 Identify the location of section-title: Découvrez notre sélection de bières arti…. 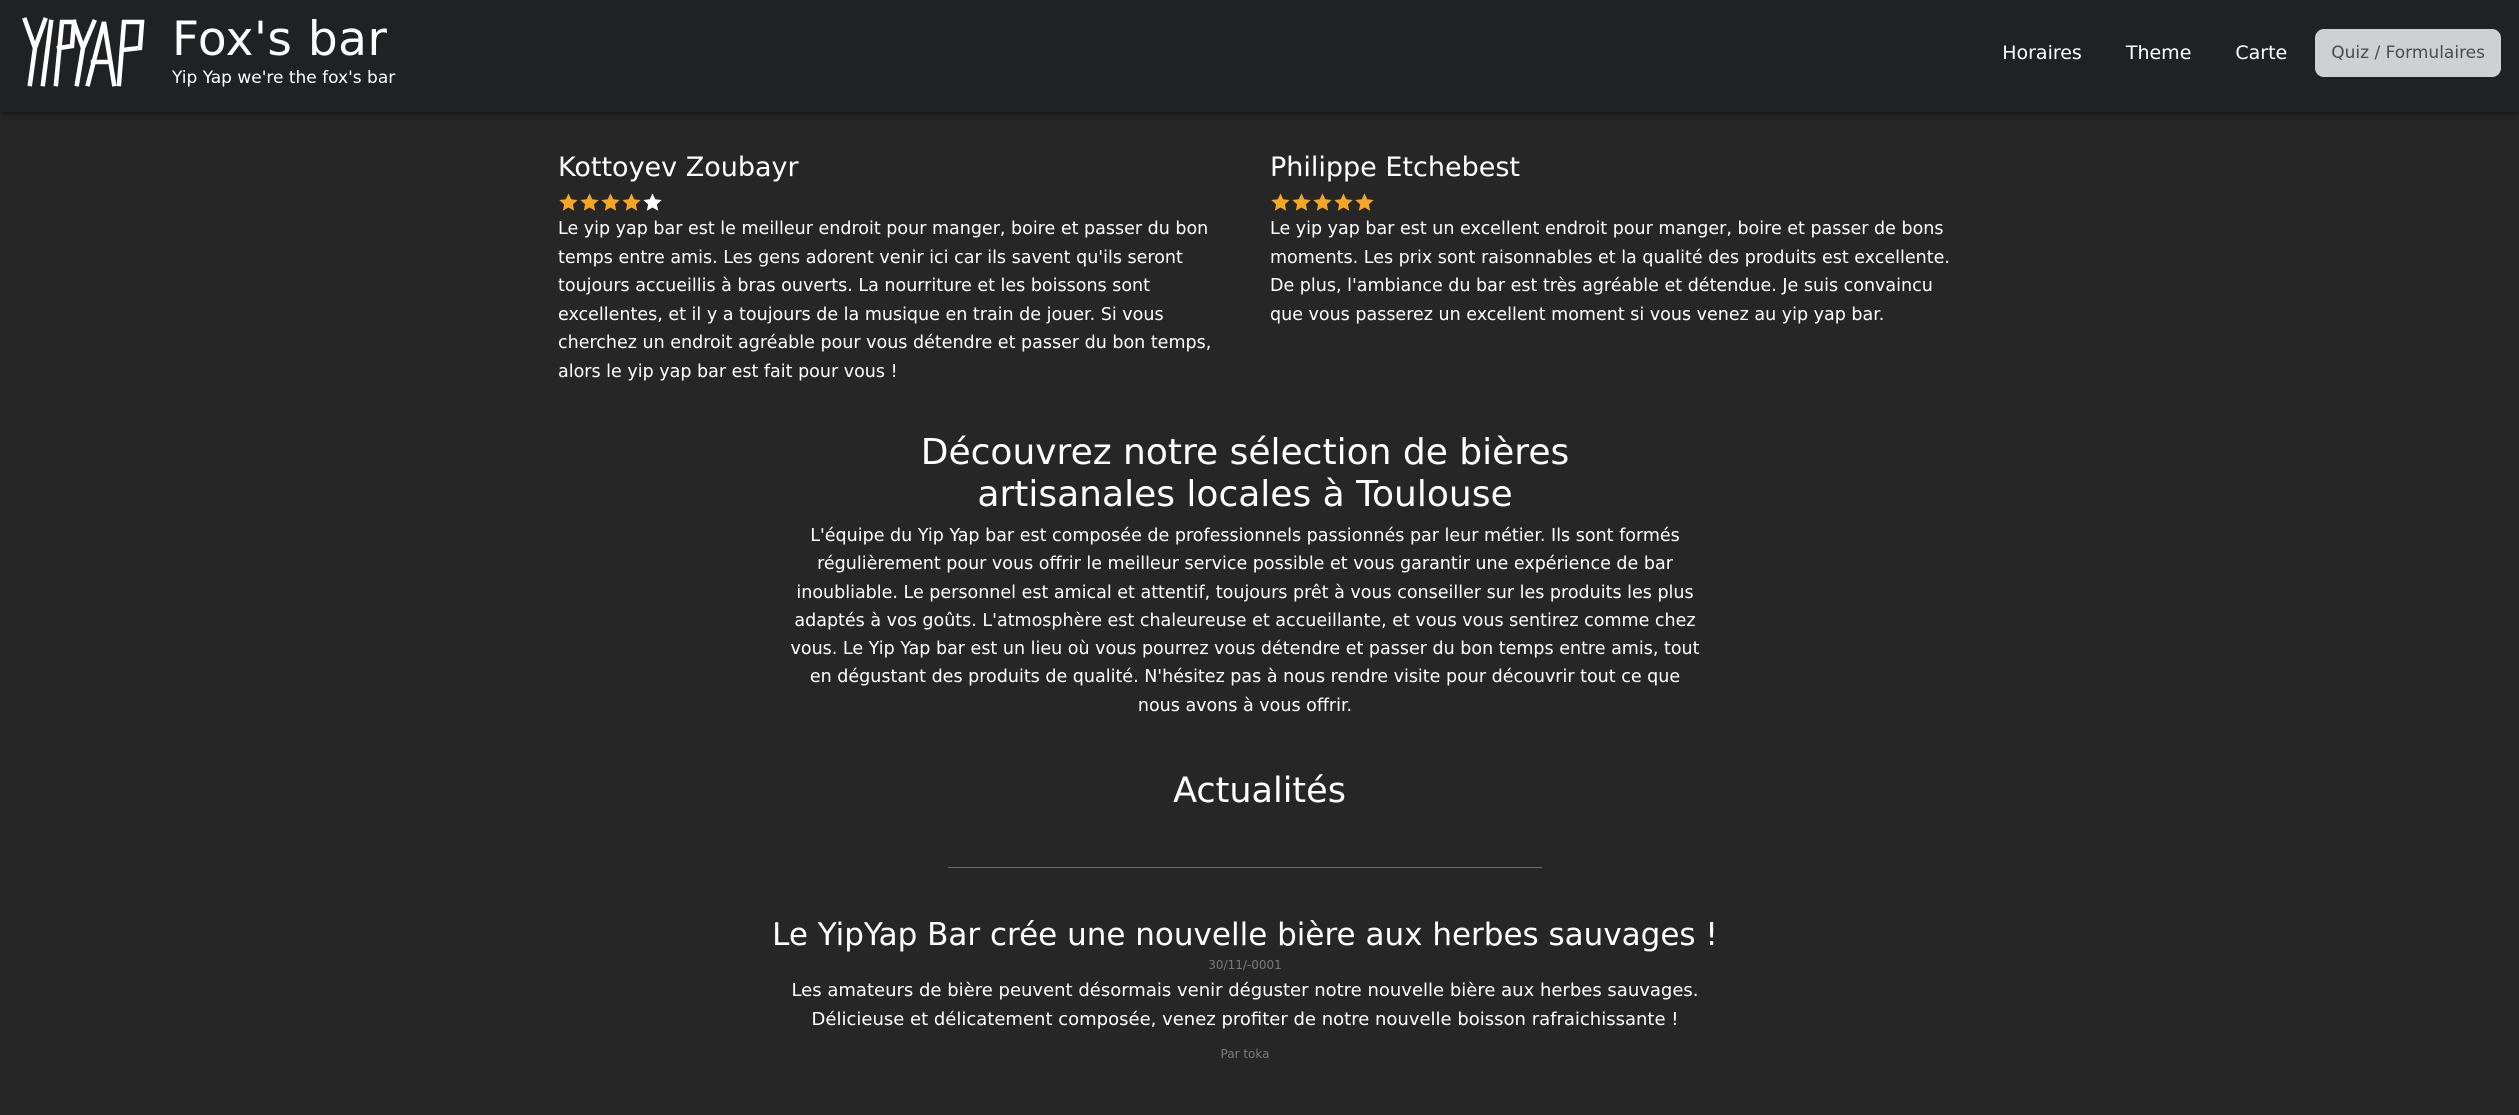
(1245, 473).